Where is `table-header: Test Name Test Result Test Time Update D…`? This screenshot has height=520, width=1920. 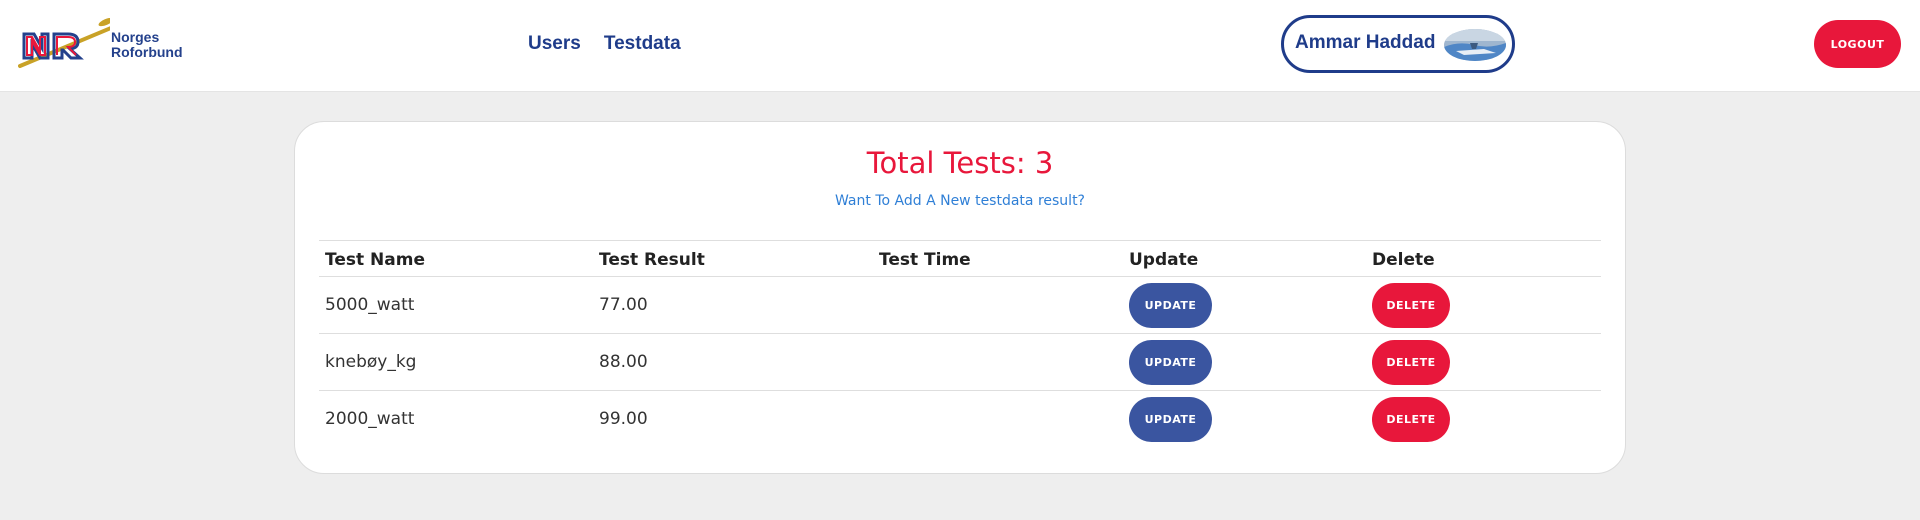 table-header: Test Name Test Result Test Time Update D… is located at coordinates (960, 258).